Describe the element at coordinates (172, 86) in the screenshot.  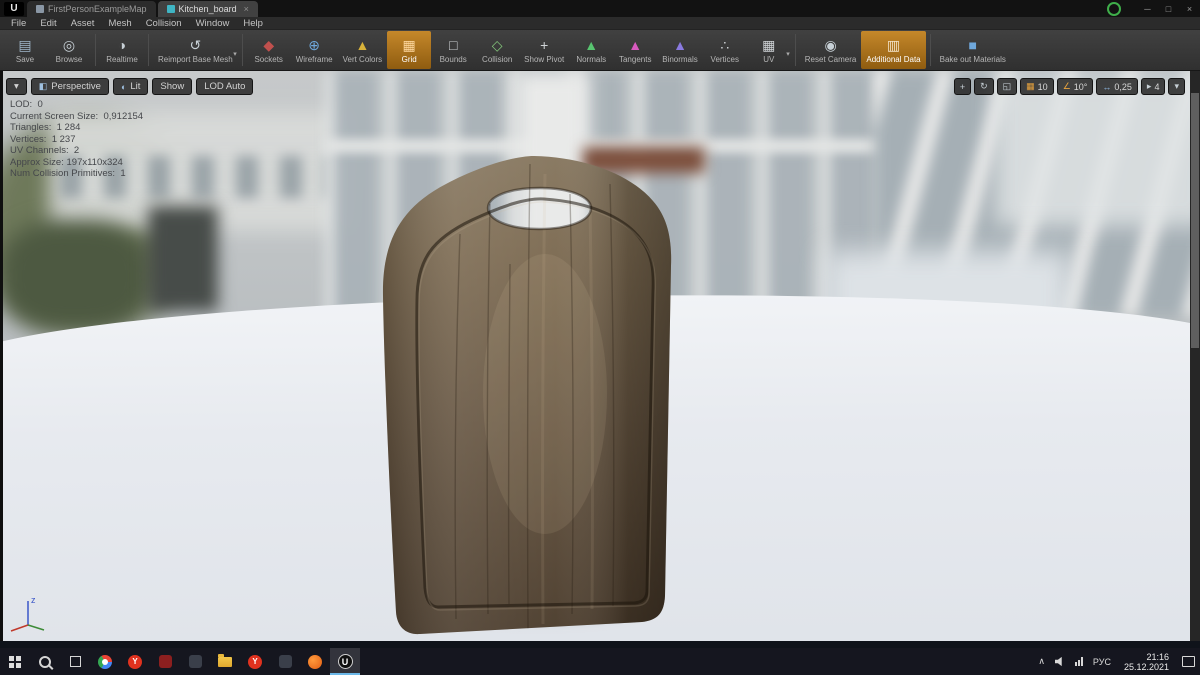
I see `show-flags-button: Show` at that location.